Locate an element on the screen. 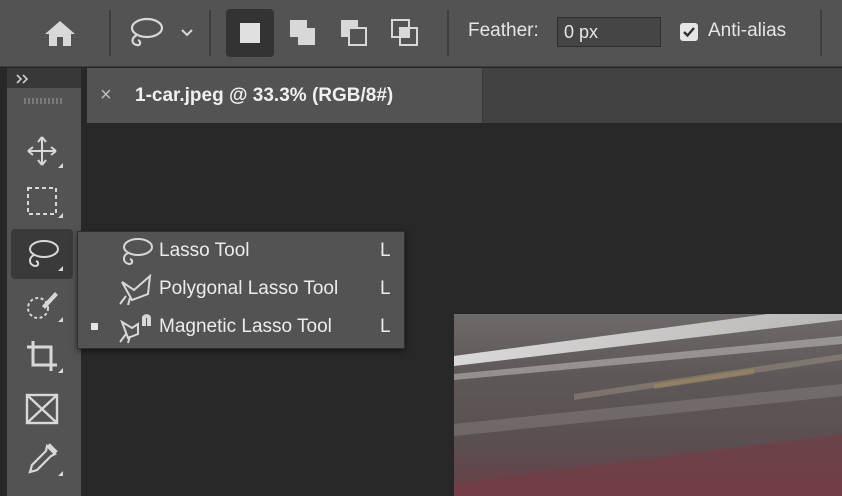 This screenshot has width=842, height=496. tab-bar-background is located at coordinates (662, 95).